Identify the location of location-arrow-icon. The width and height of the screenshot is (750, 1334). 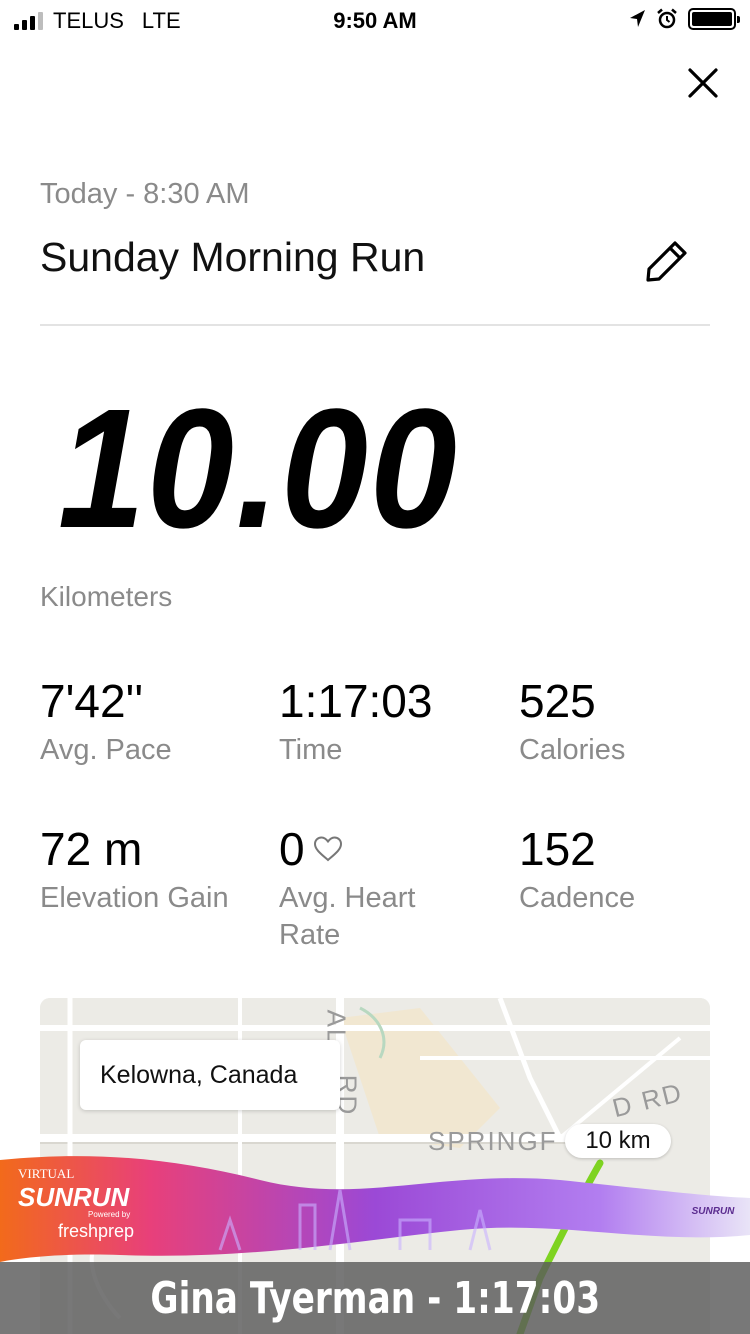
(637, 18).